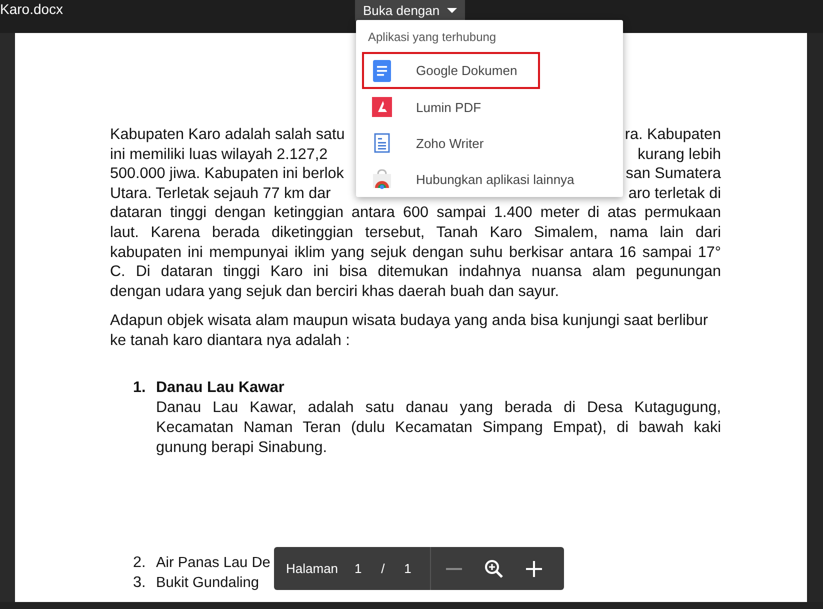 This screenshot has width=823, height=609. What do you see at coordinates (335, 292) in the screenshot?
I see `text-line: dengan udara yang sejuk dan berciri khas daerah buah dan sayur.` at bounding box center [335, 292].